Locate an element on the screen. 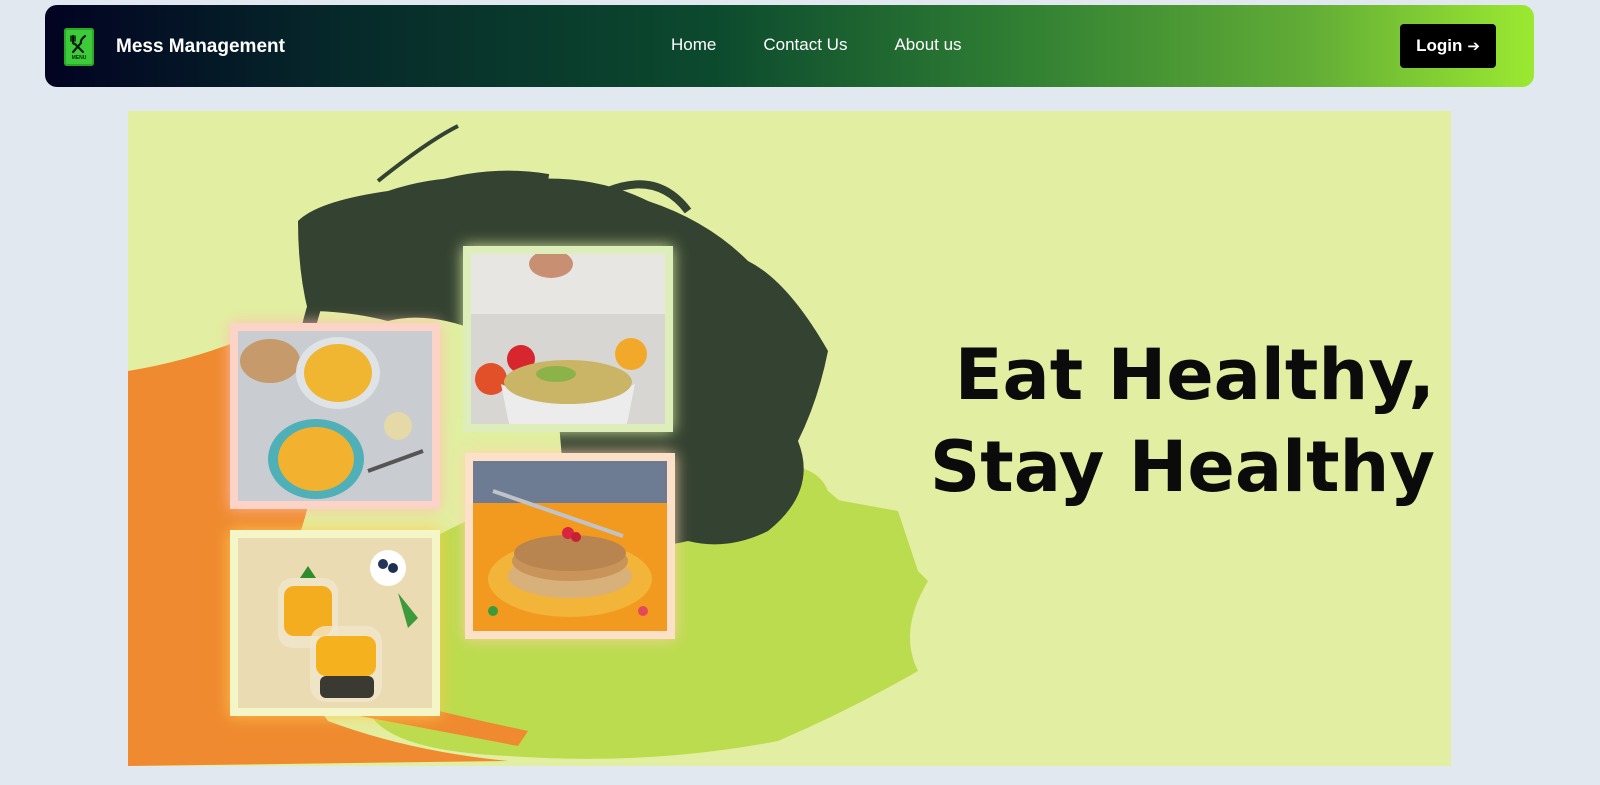 This screenshot has height=785, width=1600. mango-parfait-photo is located at coordinates (335, 623).